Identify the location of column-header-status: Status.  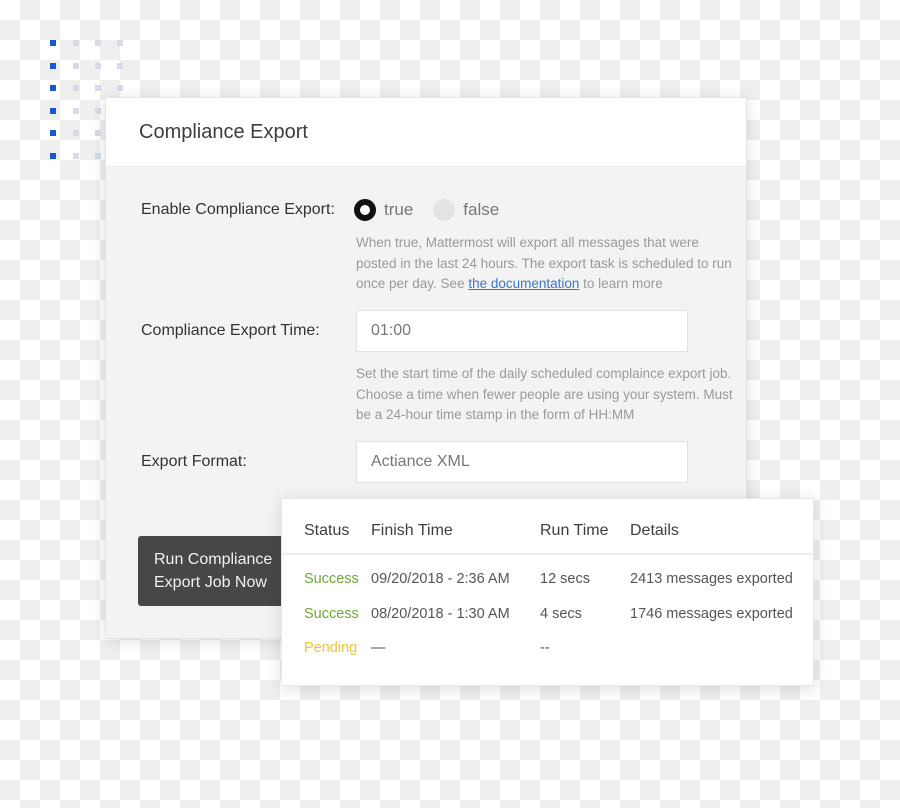
(327, 530).